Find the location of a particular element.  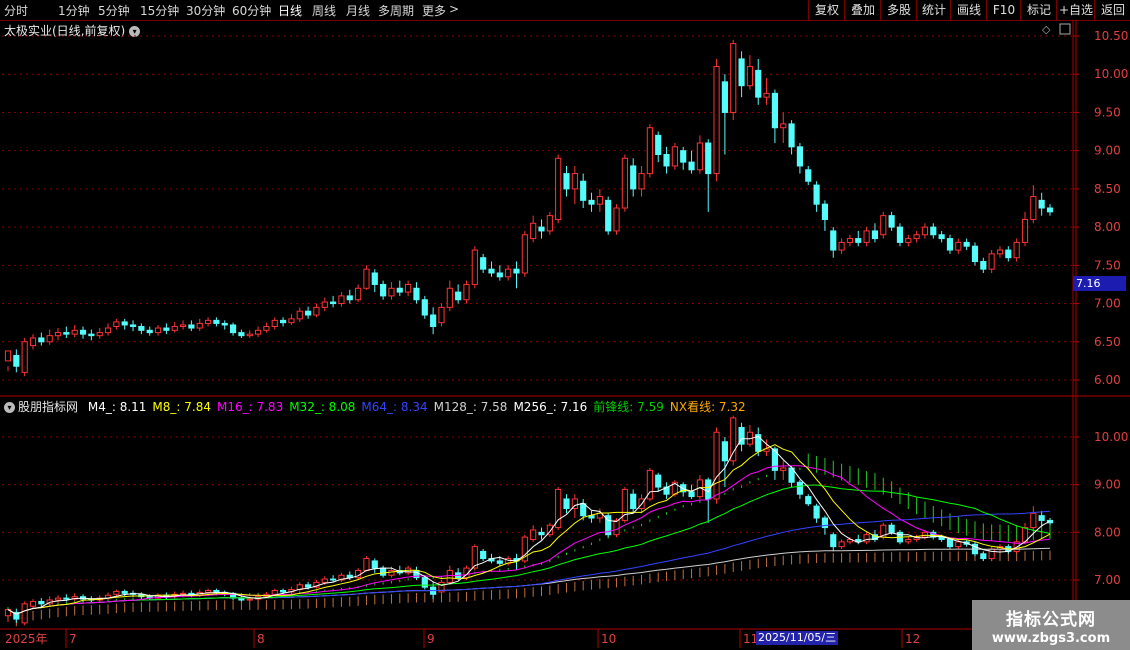

y-tick-label: 10.00 is located at coordinates (1111, 437).